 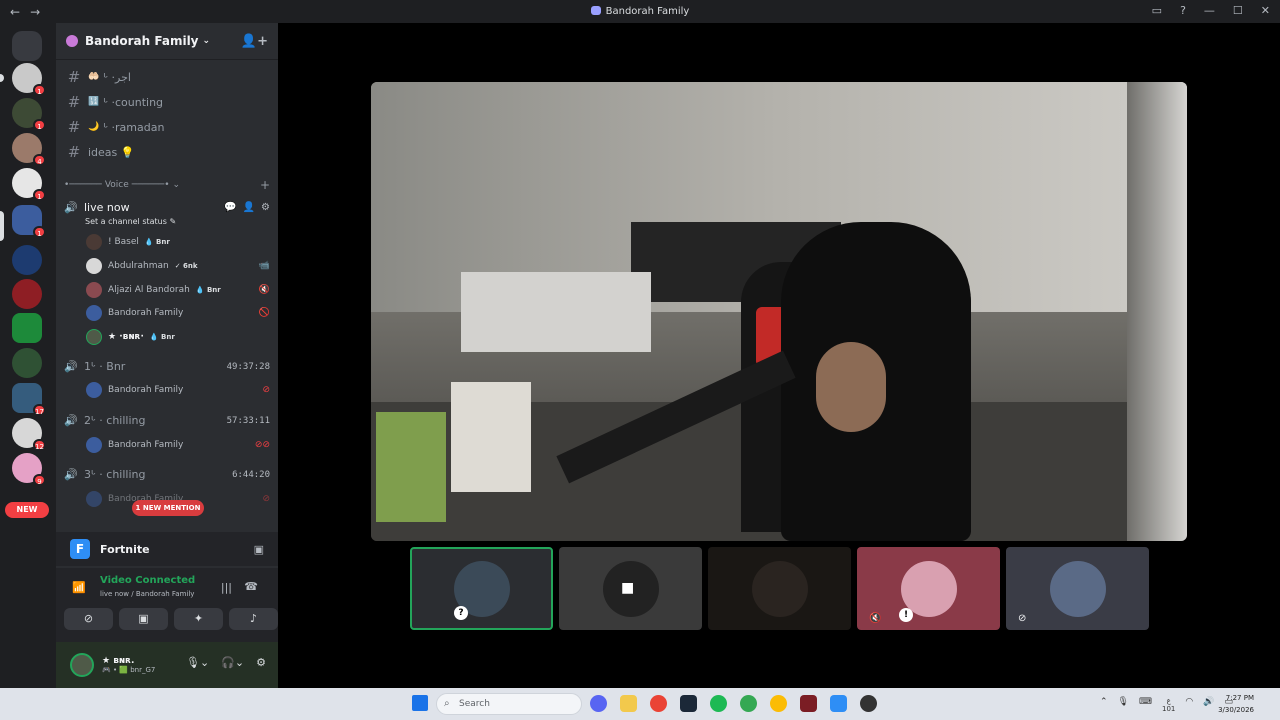 I want to click on new-unreads-pill: NEW, so click(x=27, y=510).